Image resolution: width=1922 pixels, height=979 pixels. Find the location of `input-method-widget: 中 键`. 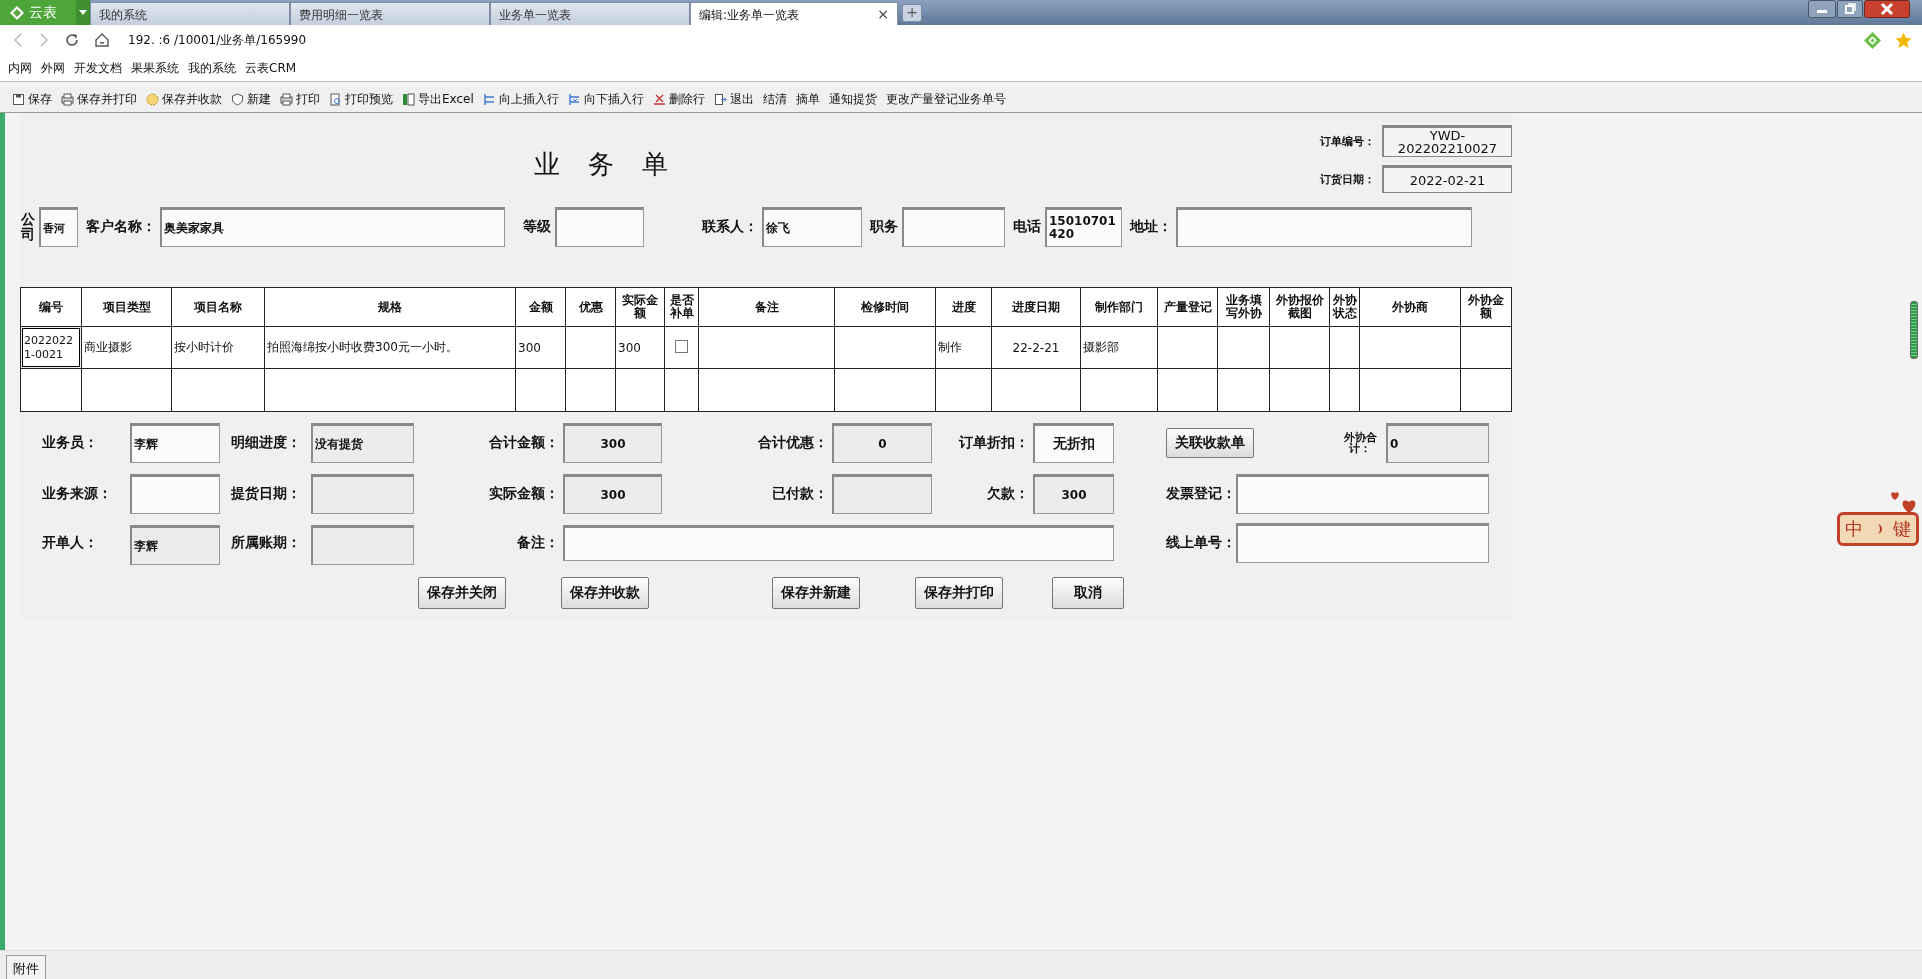

input-method-widget: 中 键 is located at coordinates (1878, 529).